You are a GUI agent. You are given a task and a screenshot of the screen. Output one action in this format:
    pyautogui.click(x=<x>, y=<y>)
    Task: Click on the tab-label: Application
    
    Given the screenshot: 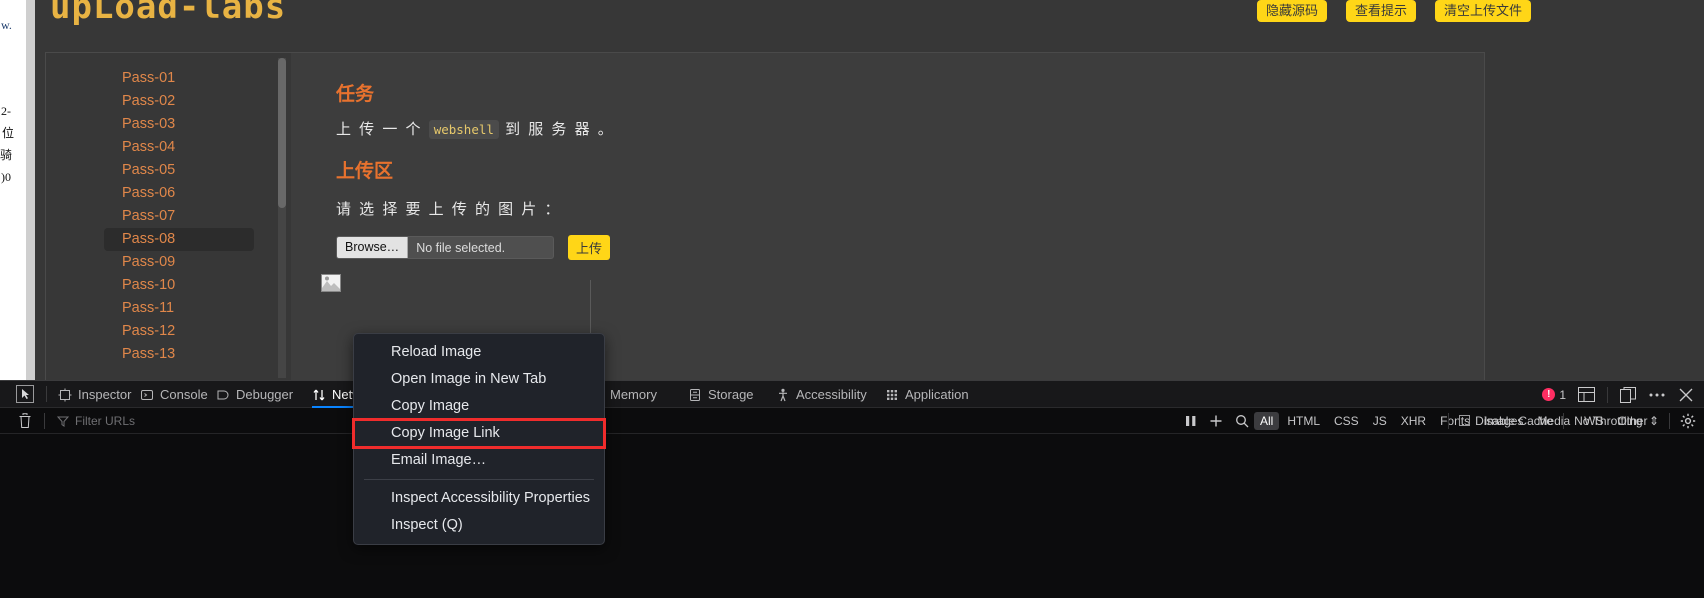 What is the action you would take?
    pyautogui.click(x=937, y=394)
    